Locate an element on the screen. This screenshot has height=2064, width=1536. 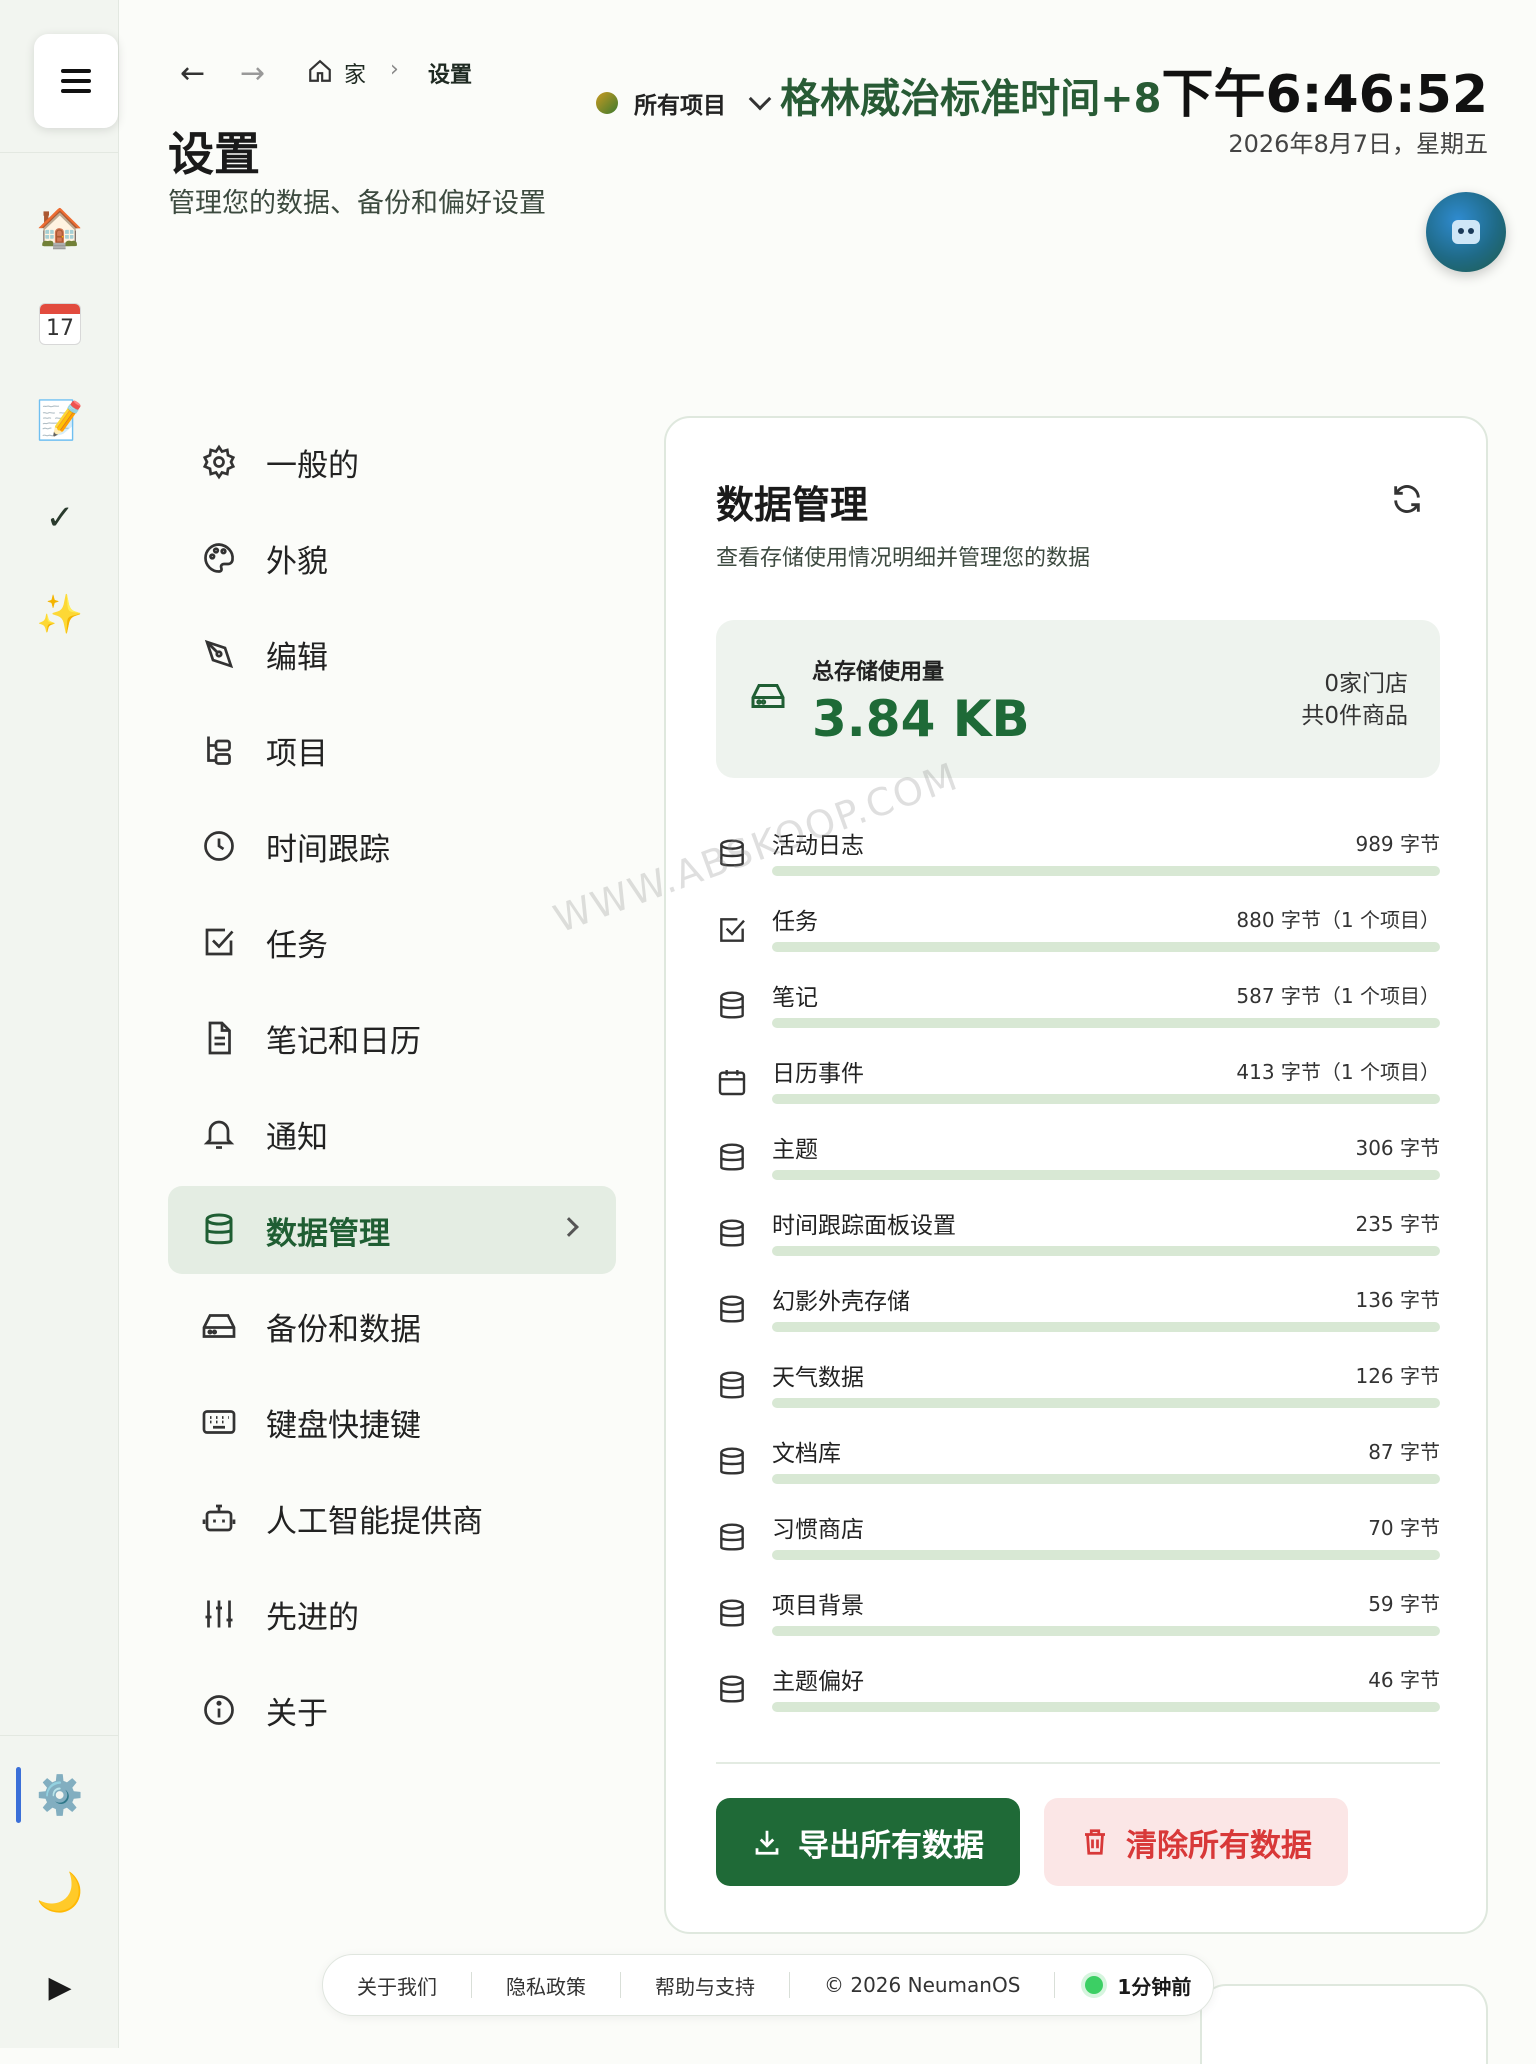
footer-about-link: 关于我们 is located at coordinates (397, 1985).